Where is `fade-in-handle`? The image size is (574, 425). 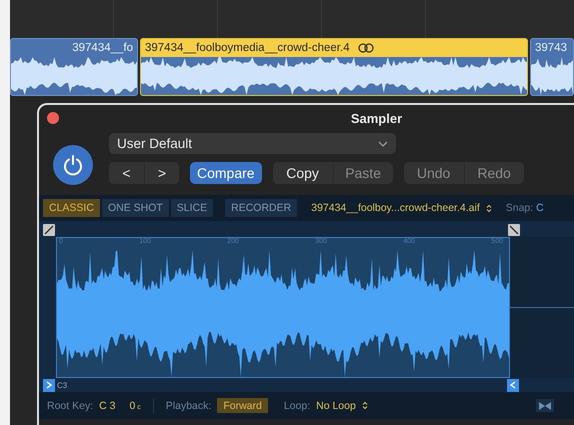
fade-in-handle is located at coordinates (49, 230).